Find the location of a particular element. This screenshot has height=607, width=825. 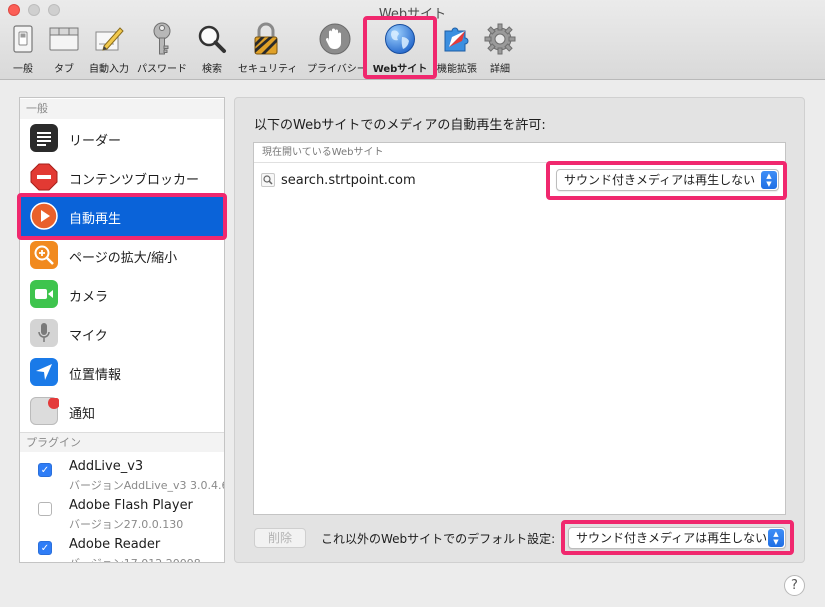

delete-button: 削除 is located at coordinates (280, 538).